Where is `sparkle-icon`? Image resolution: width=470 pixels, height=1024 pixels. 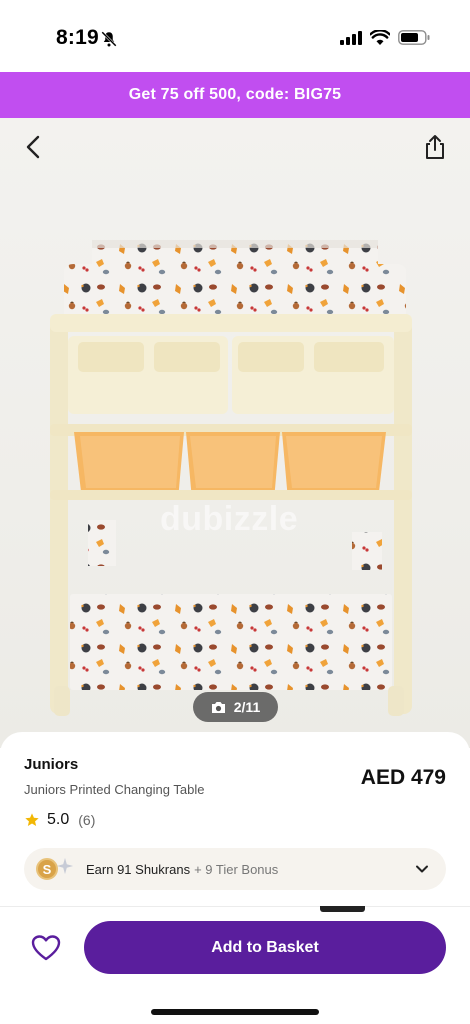 sparkle-icon is located at coordinates (65, 866).